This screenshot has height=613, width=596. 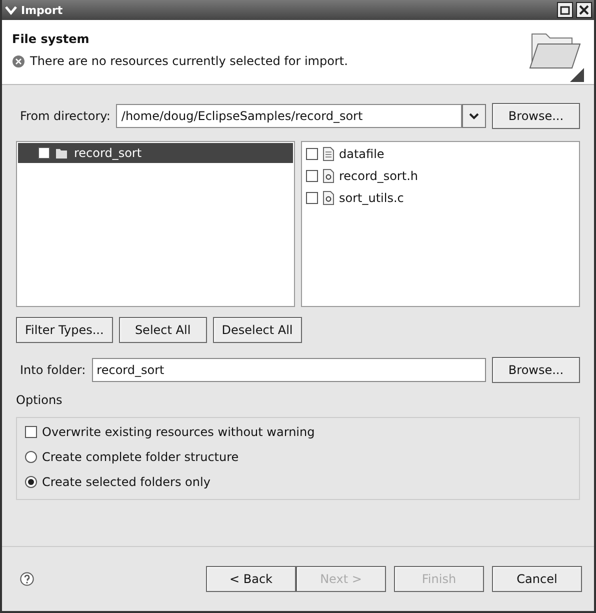 I want to click on text-file-icon, so click(x=328, y=154).